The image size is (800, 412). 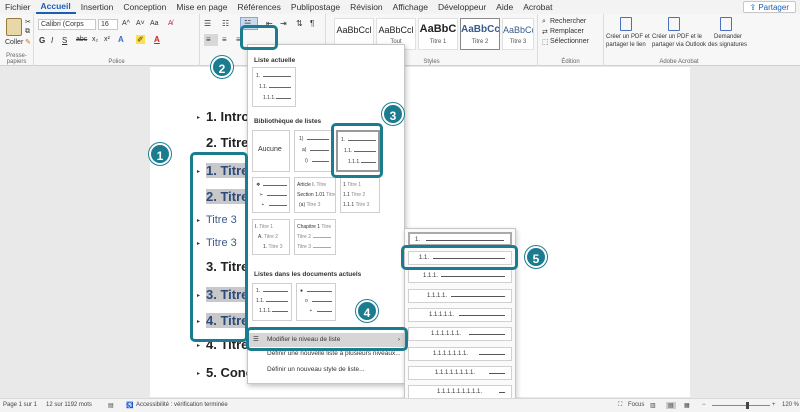 I want to click on bold-button: G, so click(x=42, y=40).